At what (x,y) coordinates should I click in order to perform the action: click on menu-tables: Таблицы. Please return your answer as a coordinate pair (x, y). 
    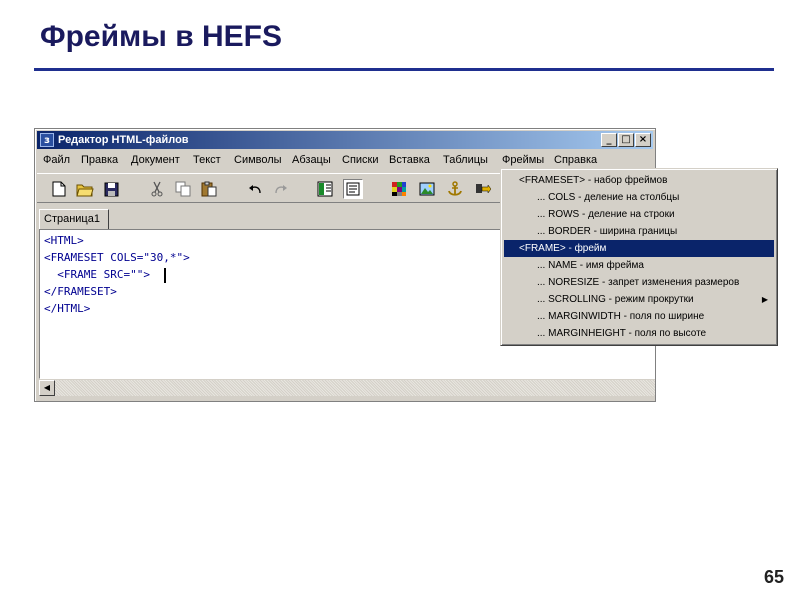
    Looking at the image, I should click on (465, 160).